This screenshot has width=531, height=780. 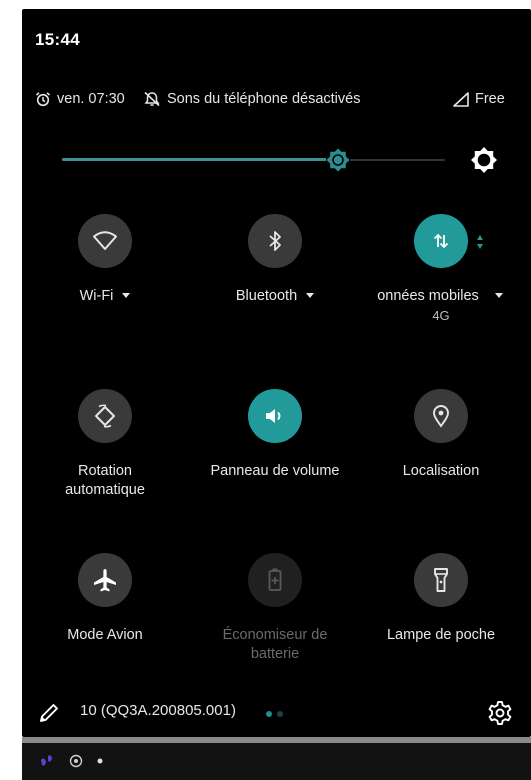 What do you see at coordinates (96, 296) in the screenshot?
I see `wifi-label-text: Wi-Fi` at bounding box center [96, 296].